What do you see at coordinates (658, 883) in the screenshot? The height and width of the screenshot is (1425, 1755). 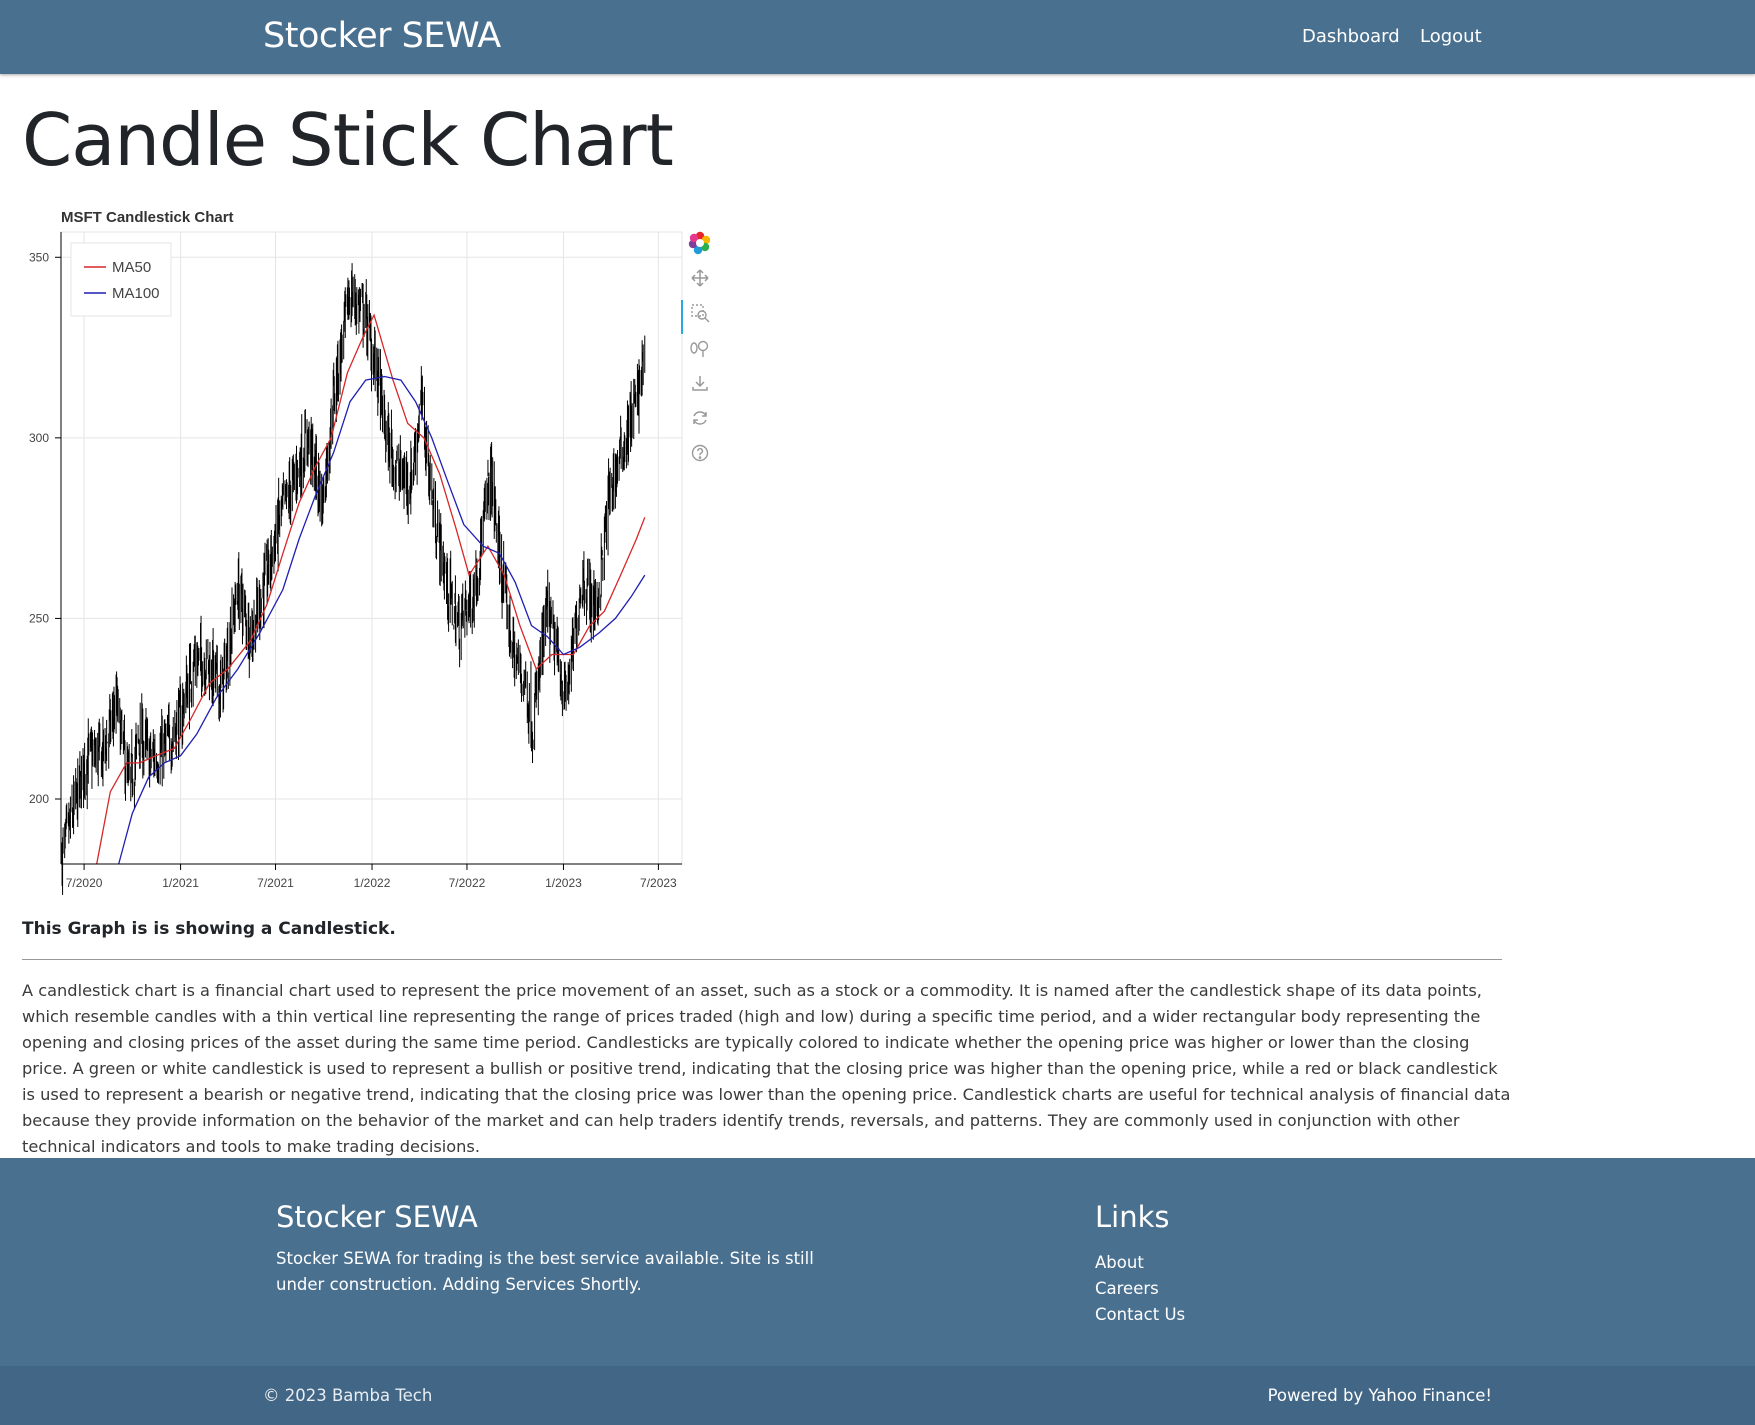 I see `x-tick-label: 7/2023` at bounding box center [658, 883].